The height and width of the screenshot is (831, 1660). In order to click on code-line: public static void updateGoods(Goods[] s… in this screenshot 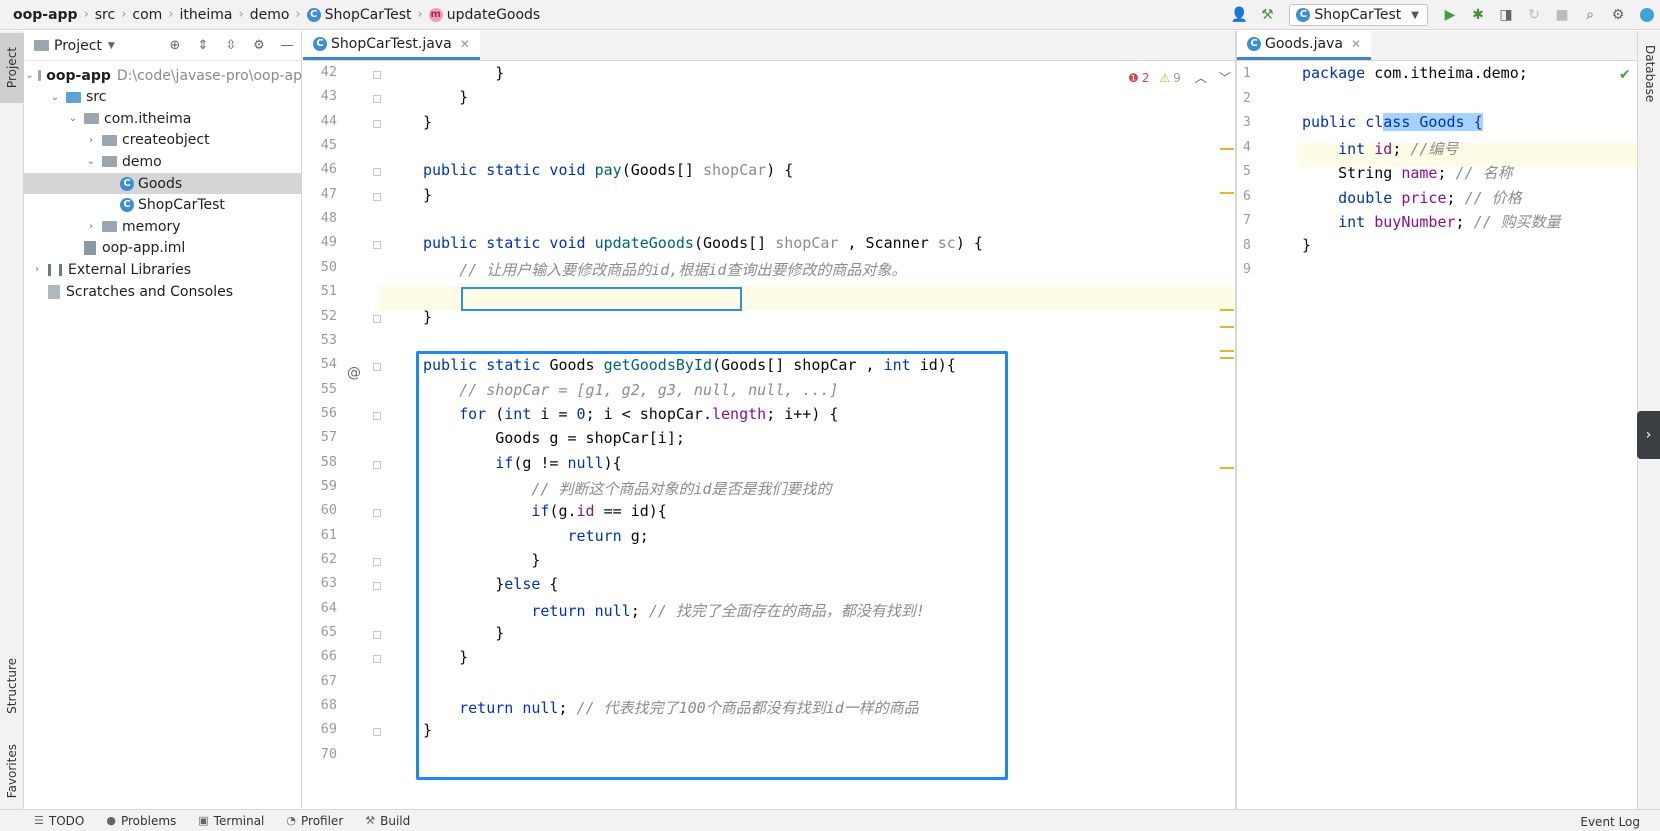, I will do `click(703, 243)`.